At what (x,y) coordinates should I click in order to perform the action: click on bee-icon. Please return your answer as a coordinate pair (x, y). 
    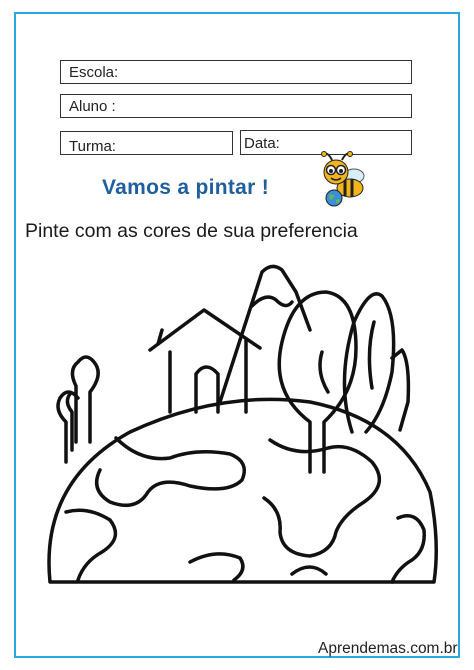
    Looking at the image, I should click on (343, 179).